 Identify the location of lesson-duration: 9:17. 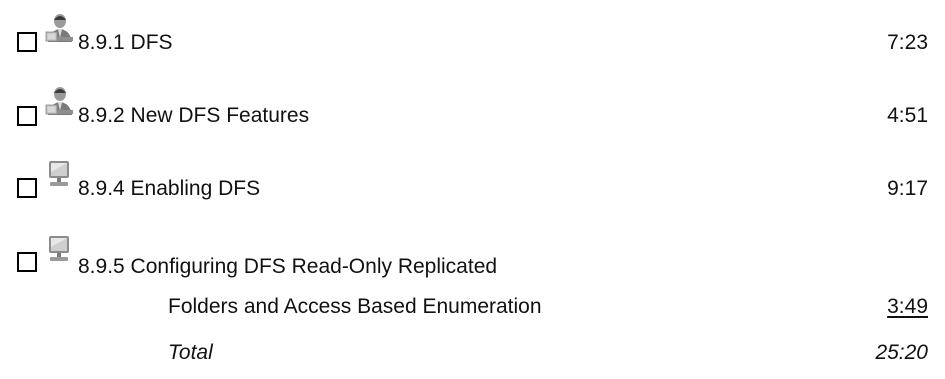
(907, 188).